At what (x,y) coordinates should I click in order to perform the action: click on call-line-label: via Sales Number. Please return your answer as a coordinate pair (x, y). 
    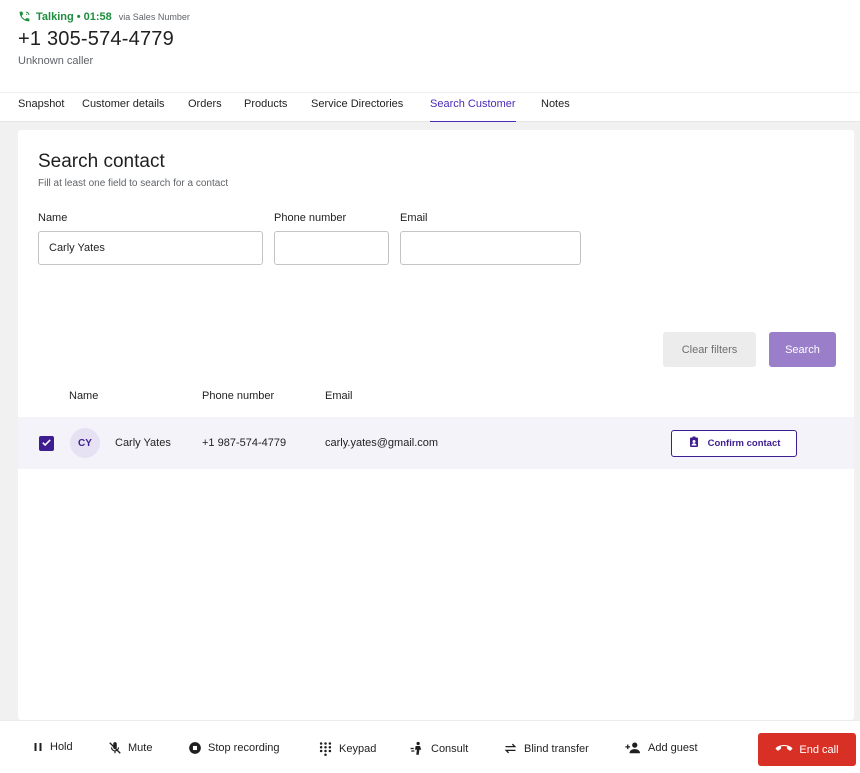
    Looking at the image, I should click on (154, 16).